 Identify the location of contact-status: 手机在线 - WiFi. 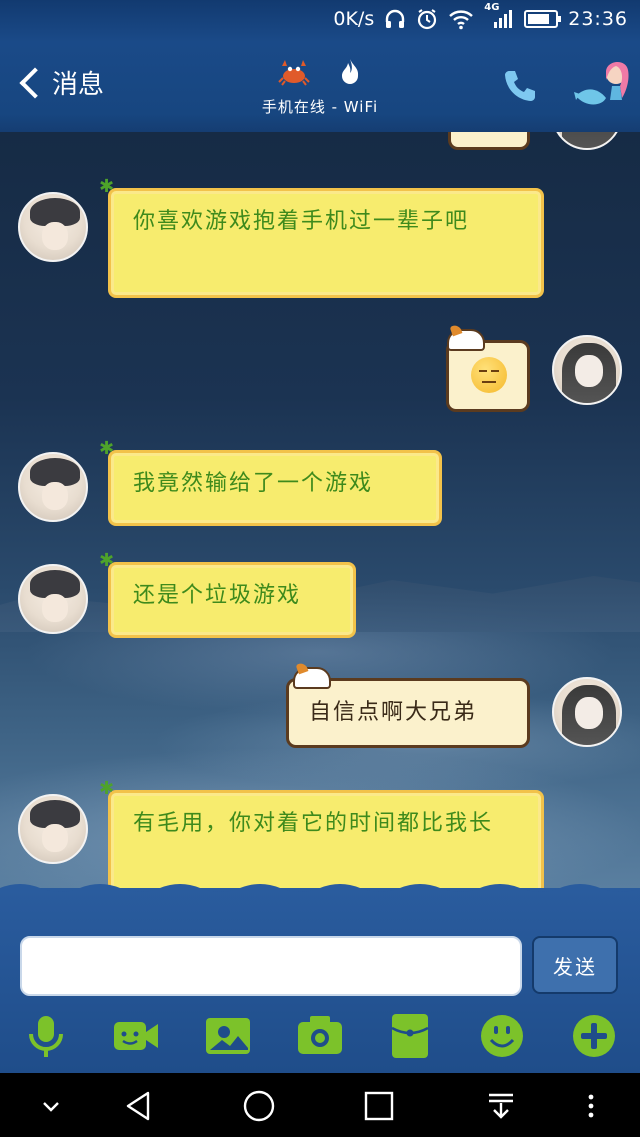
(320, 85).